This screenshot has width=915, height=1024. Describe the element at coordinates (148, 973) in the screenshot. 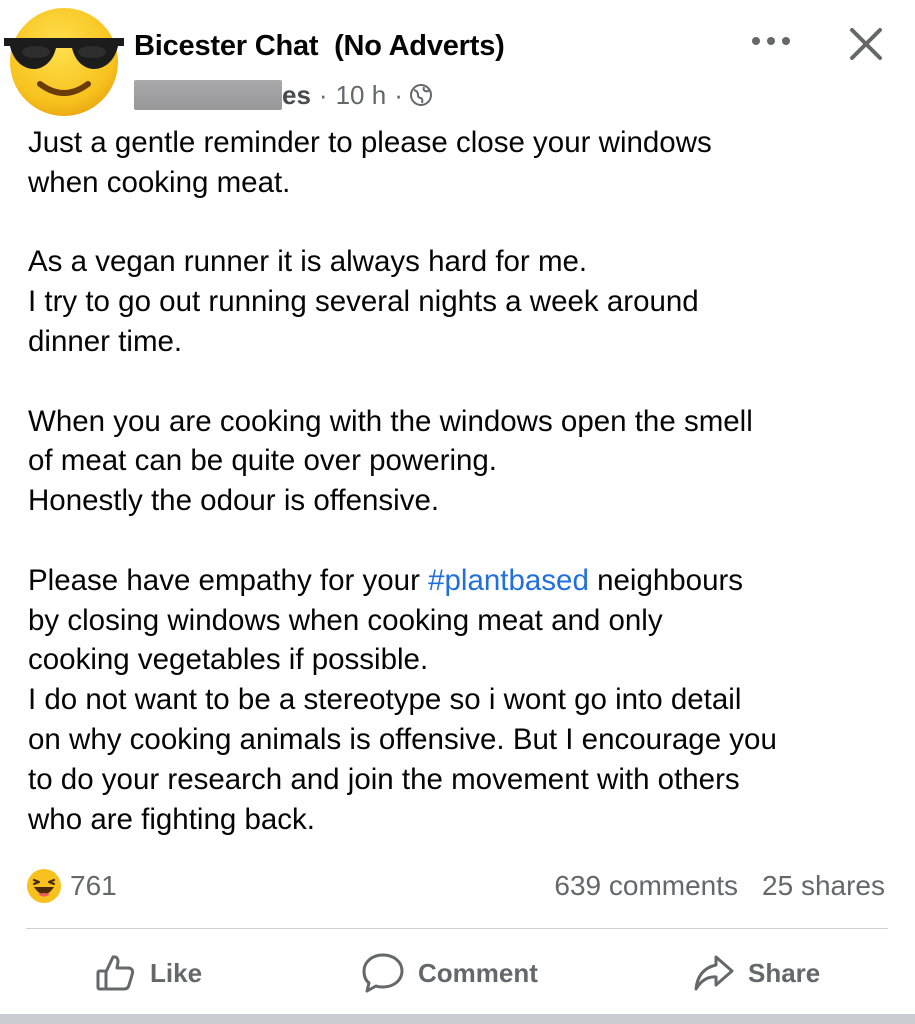

I see `like-button: Like` at that location.